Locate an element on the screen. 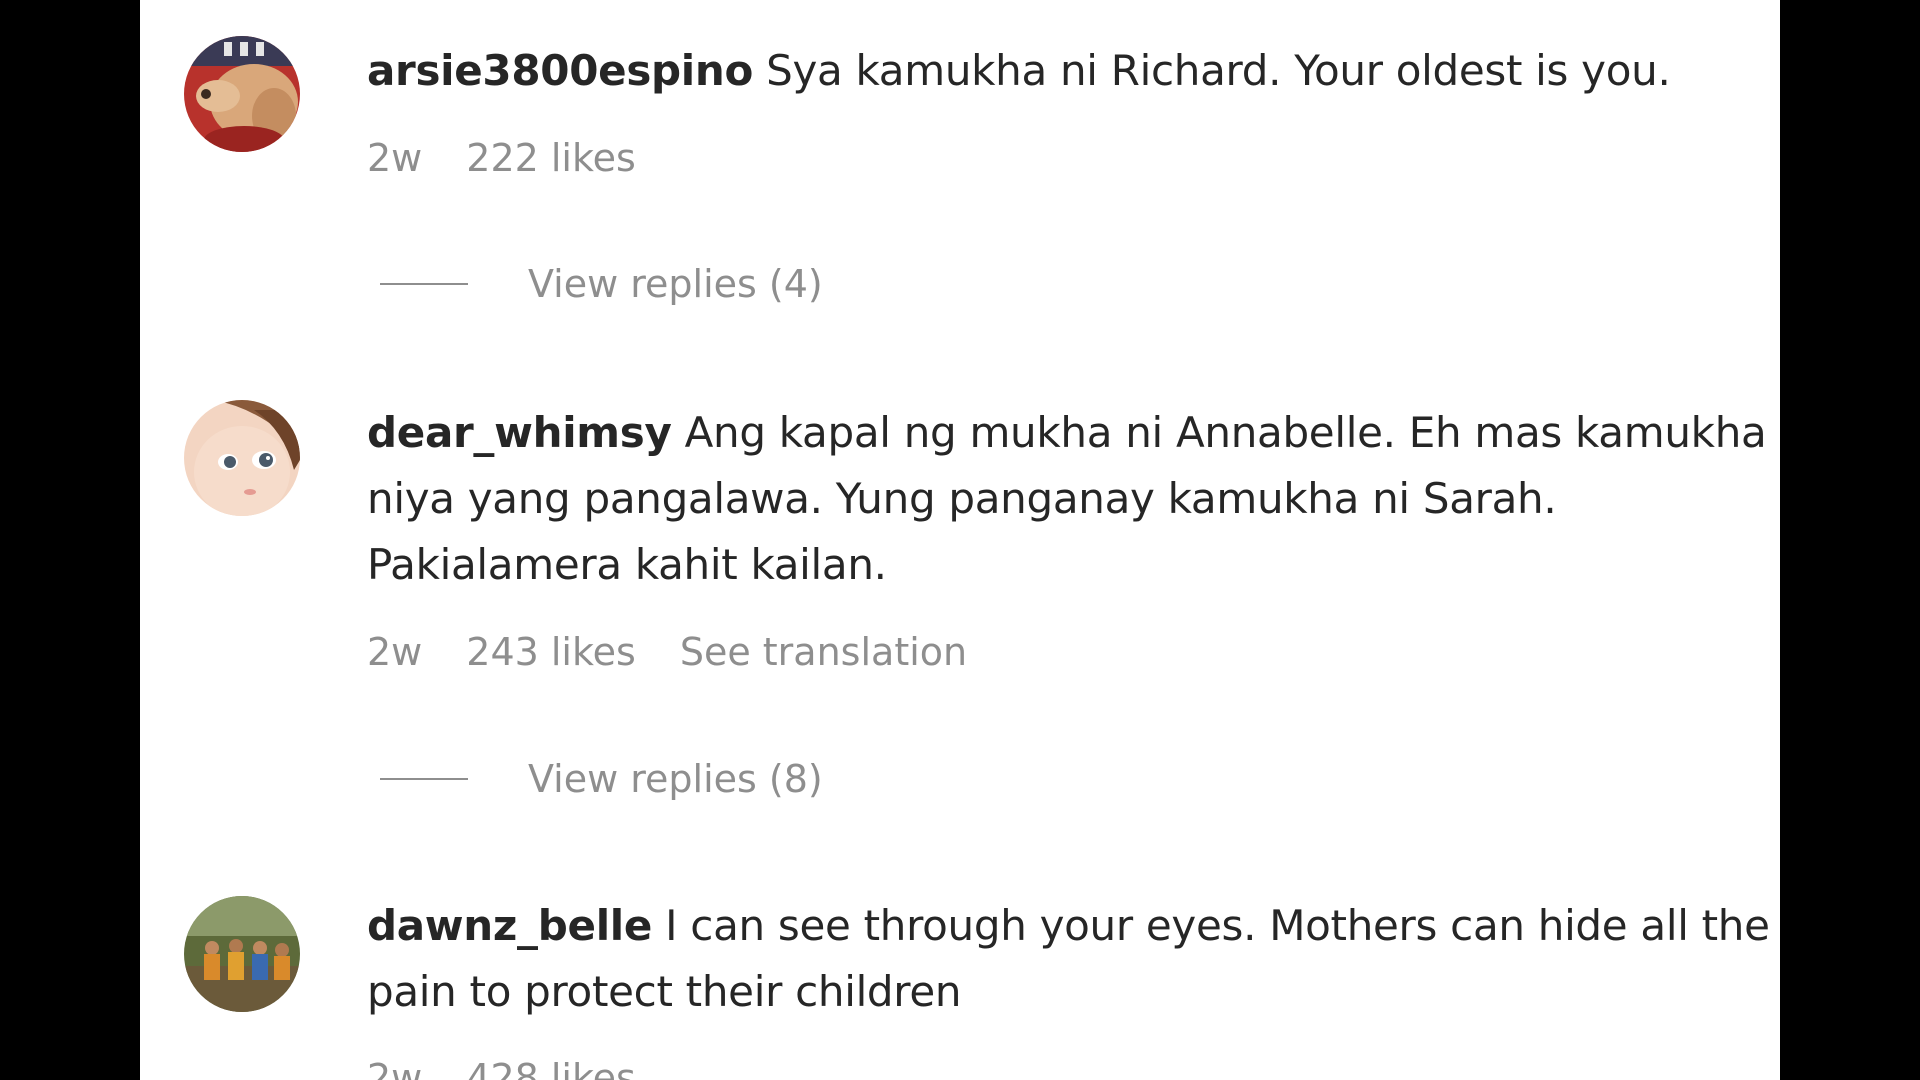 This screenshot has width=1920, height=1080. view-replies-button: View replies (8) is located at coordinates (601, 779).